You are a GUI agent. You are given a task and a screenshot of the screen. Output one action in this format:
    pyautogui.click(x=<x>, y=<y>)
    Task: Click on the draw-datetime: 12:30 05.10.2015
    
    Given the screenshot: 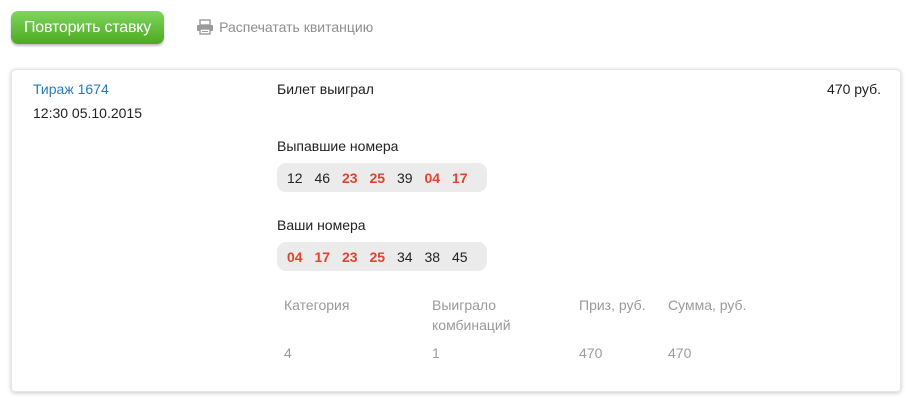 What is the action you would take?
    pyautogui.click(x=87, y=113)
    